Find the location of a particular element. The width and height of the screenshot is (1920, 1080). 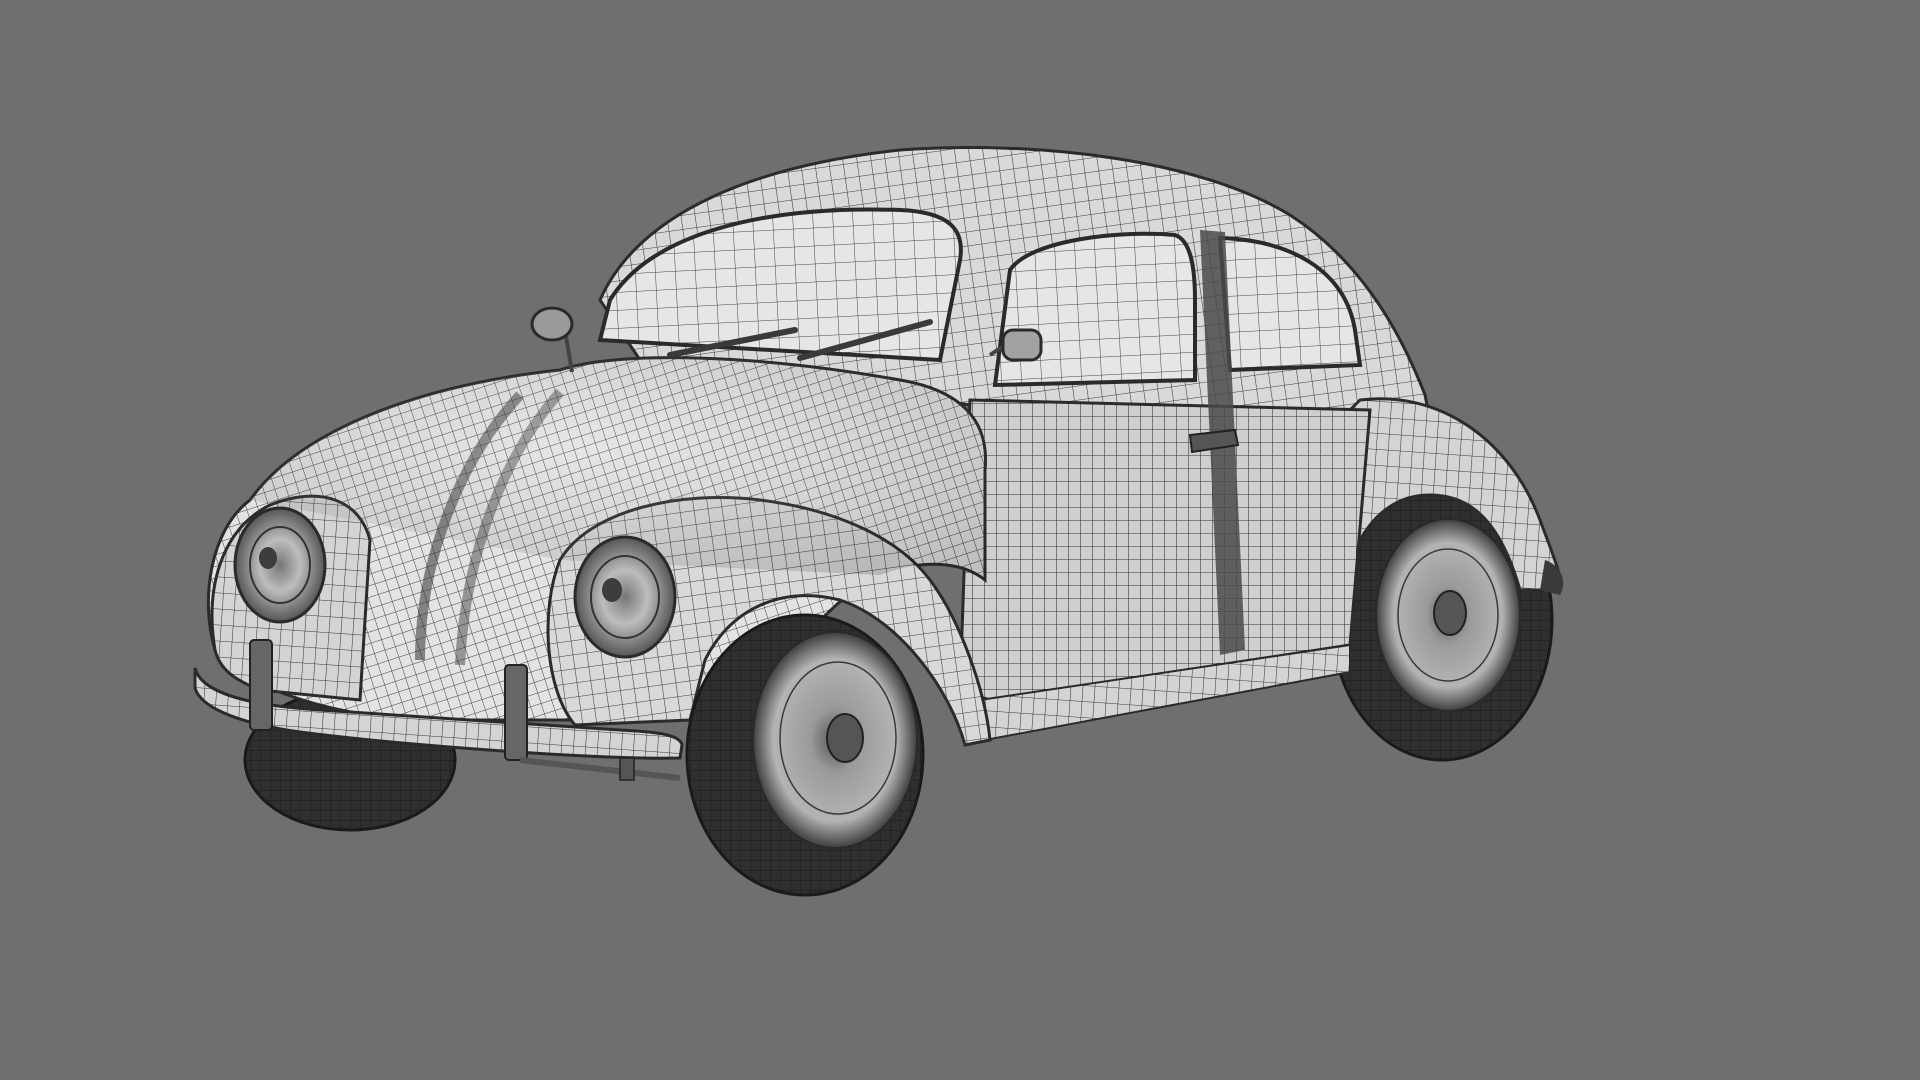

side-mirror-left is located at coordinates (552, 339).